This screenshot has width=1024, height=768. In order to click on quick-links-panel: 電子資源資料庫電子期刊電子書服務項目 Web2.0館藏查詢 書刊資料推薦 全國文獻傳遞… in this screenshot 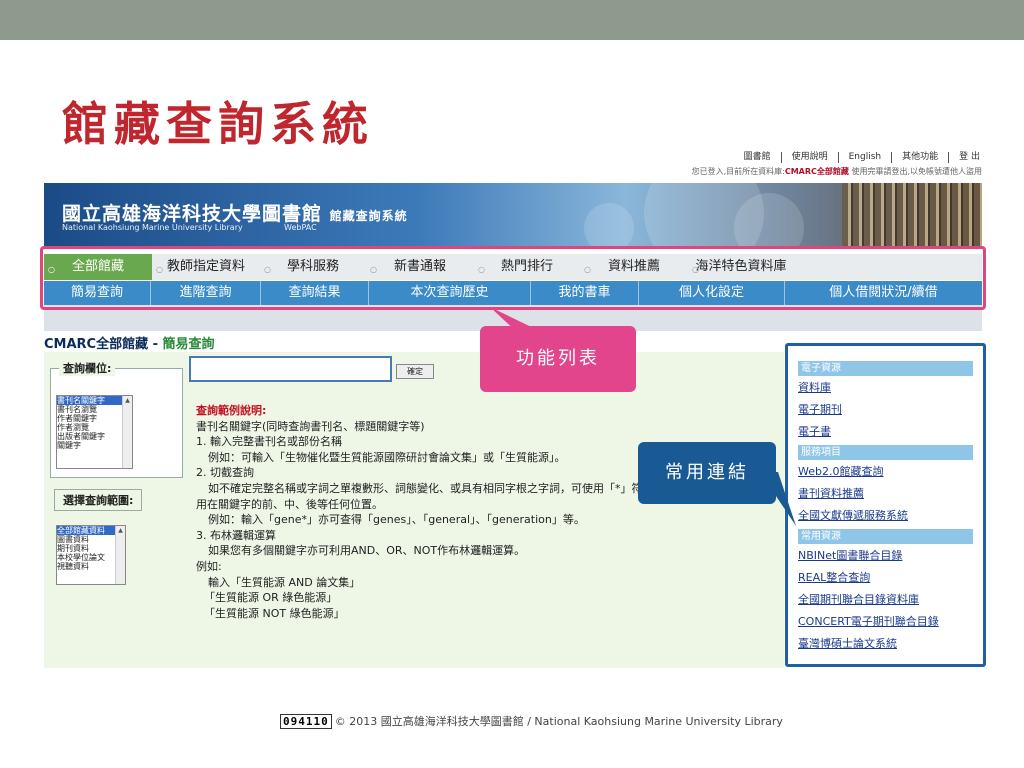, I will do `click(885, 505)`.